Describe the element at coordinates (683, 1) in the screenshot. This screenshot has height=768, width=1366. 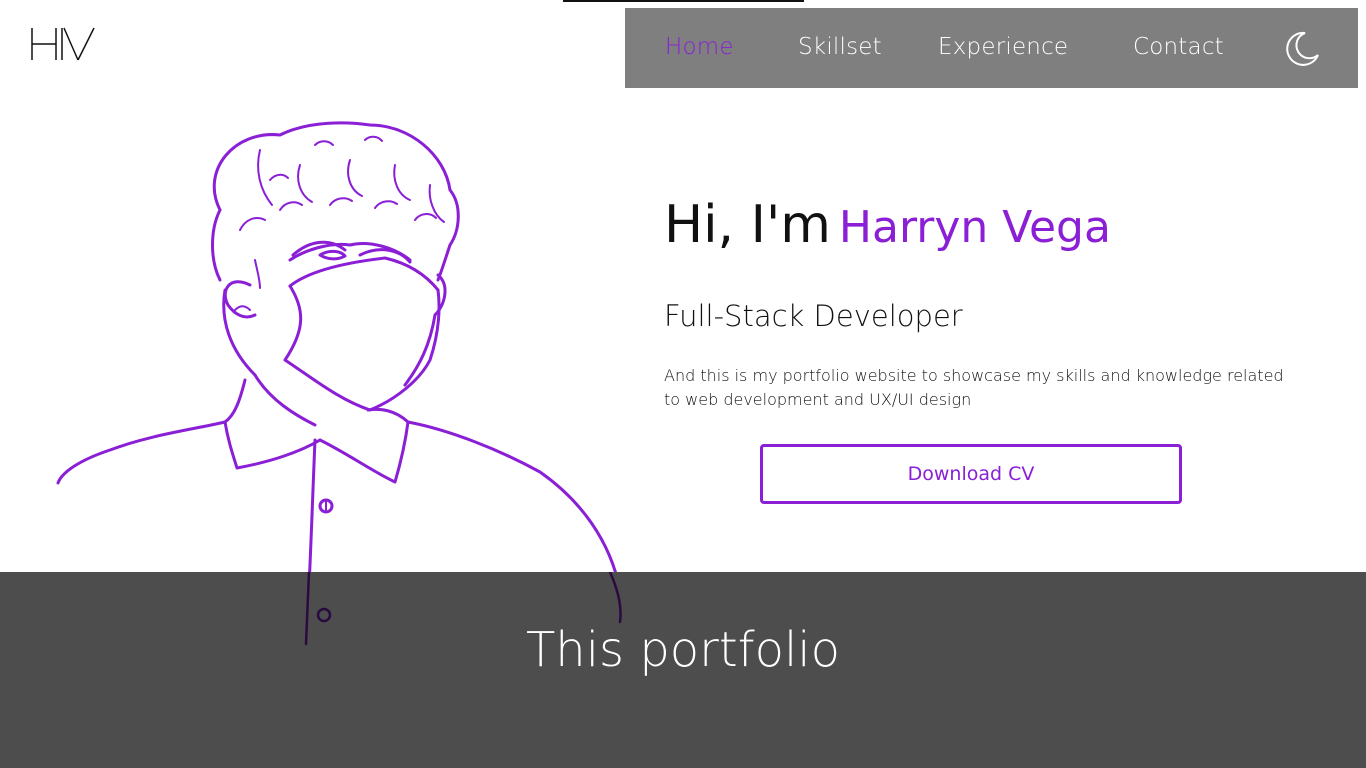
I see `top-strip` at that location.